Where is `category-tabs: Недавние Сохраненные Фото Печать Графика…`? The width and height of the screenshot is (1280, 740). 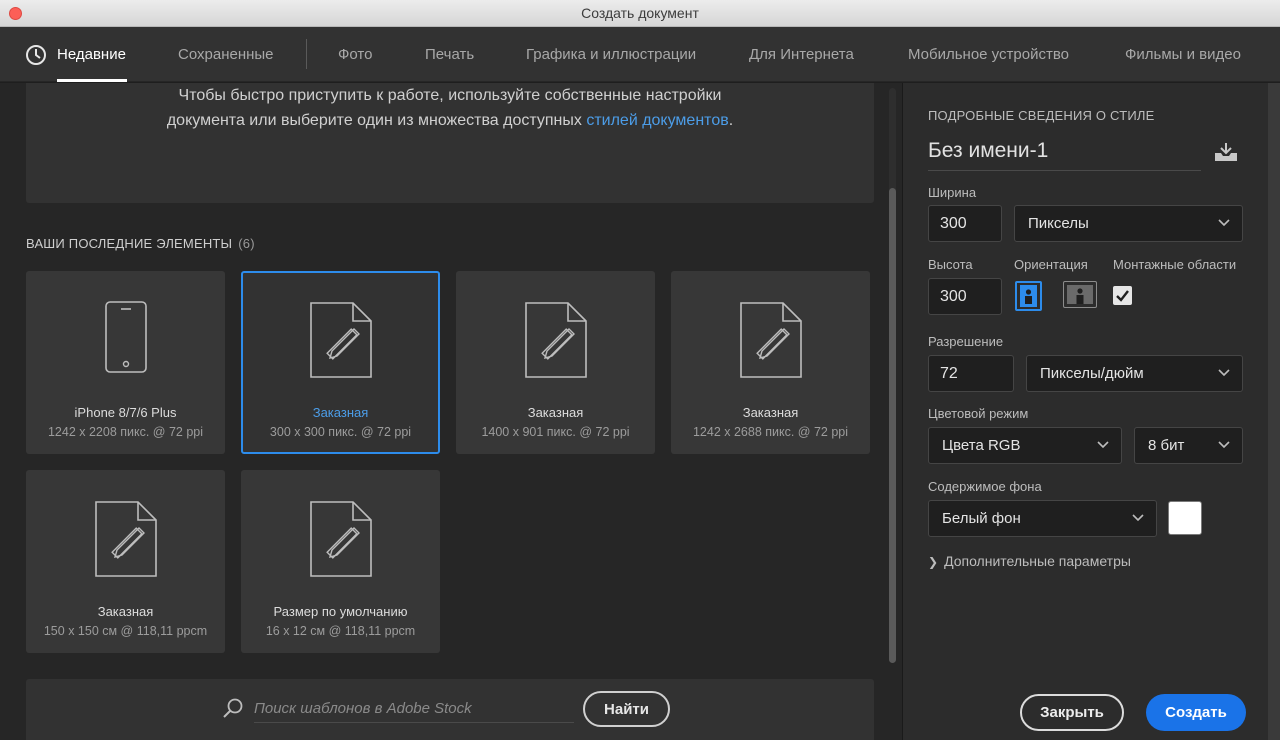
category-tabs: Недавние Сохраненные Фото Печать Графика… is located at coordinates (640, 54).